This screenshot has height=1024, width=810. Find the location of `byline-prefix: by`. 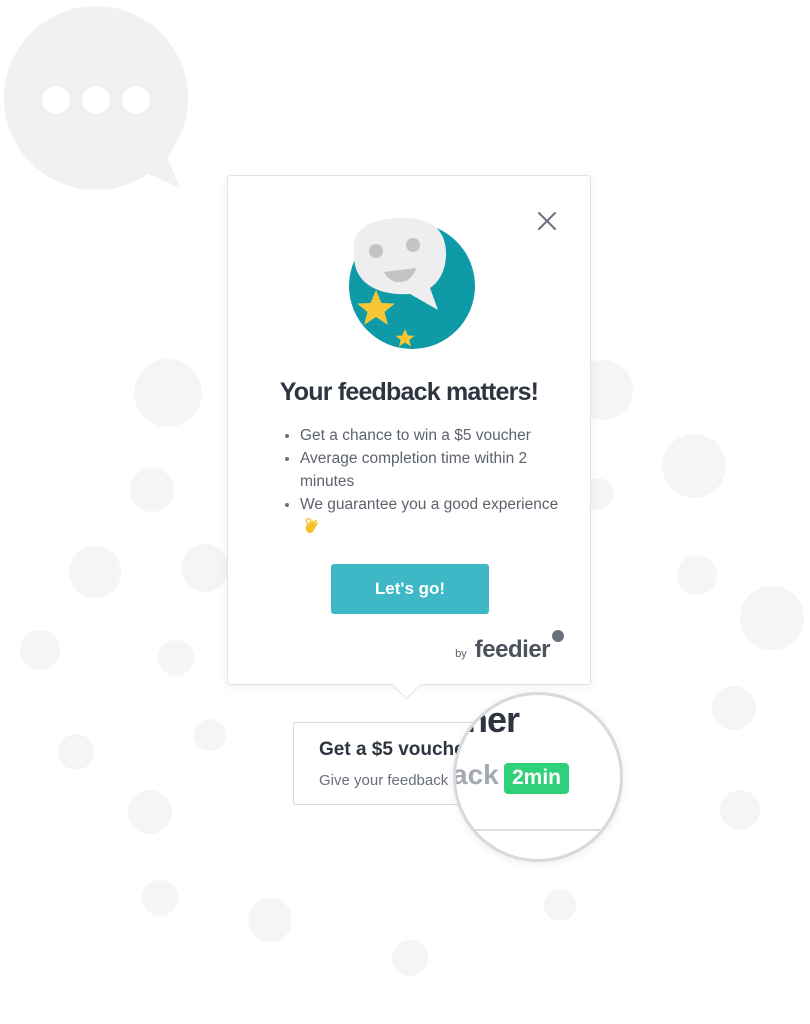

byline-prefix: by is located at coordinates (461, 654).